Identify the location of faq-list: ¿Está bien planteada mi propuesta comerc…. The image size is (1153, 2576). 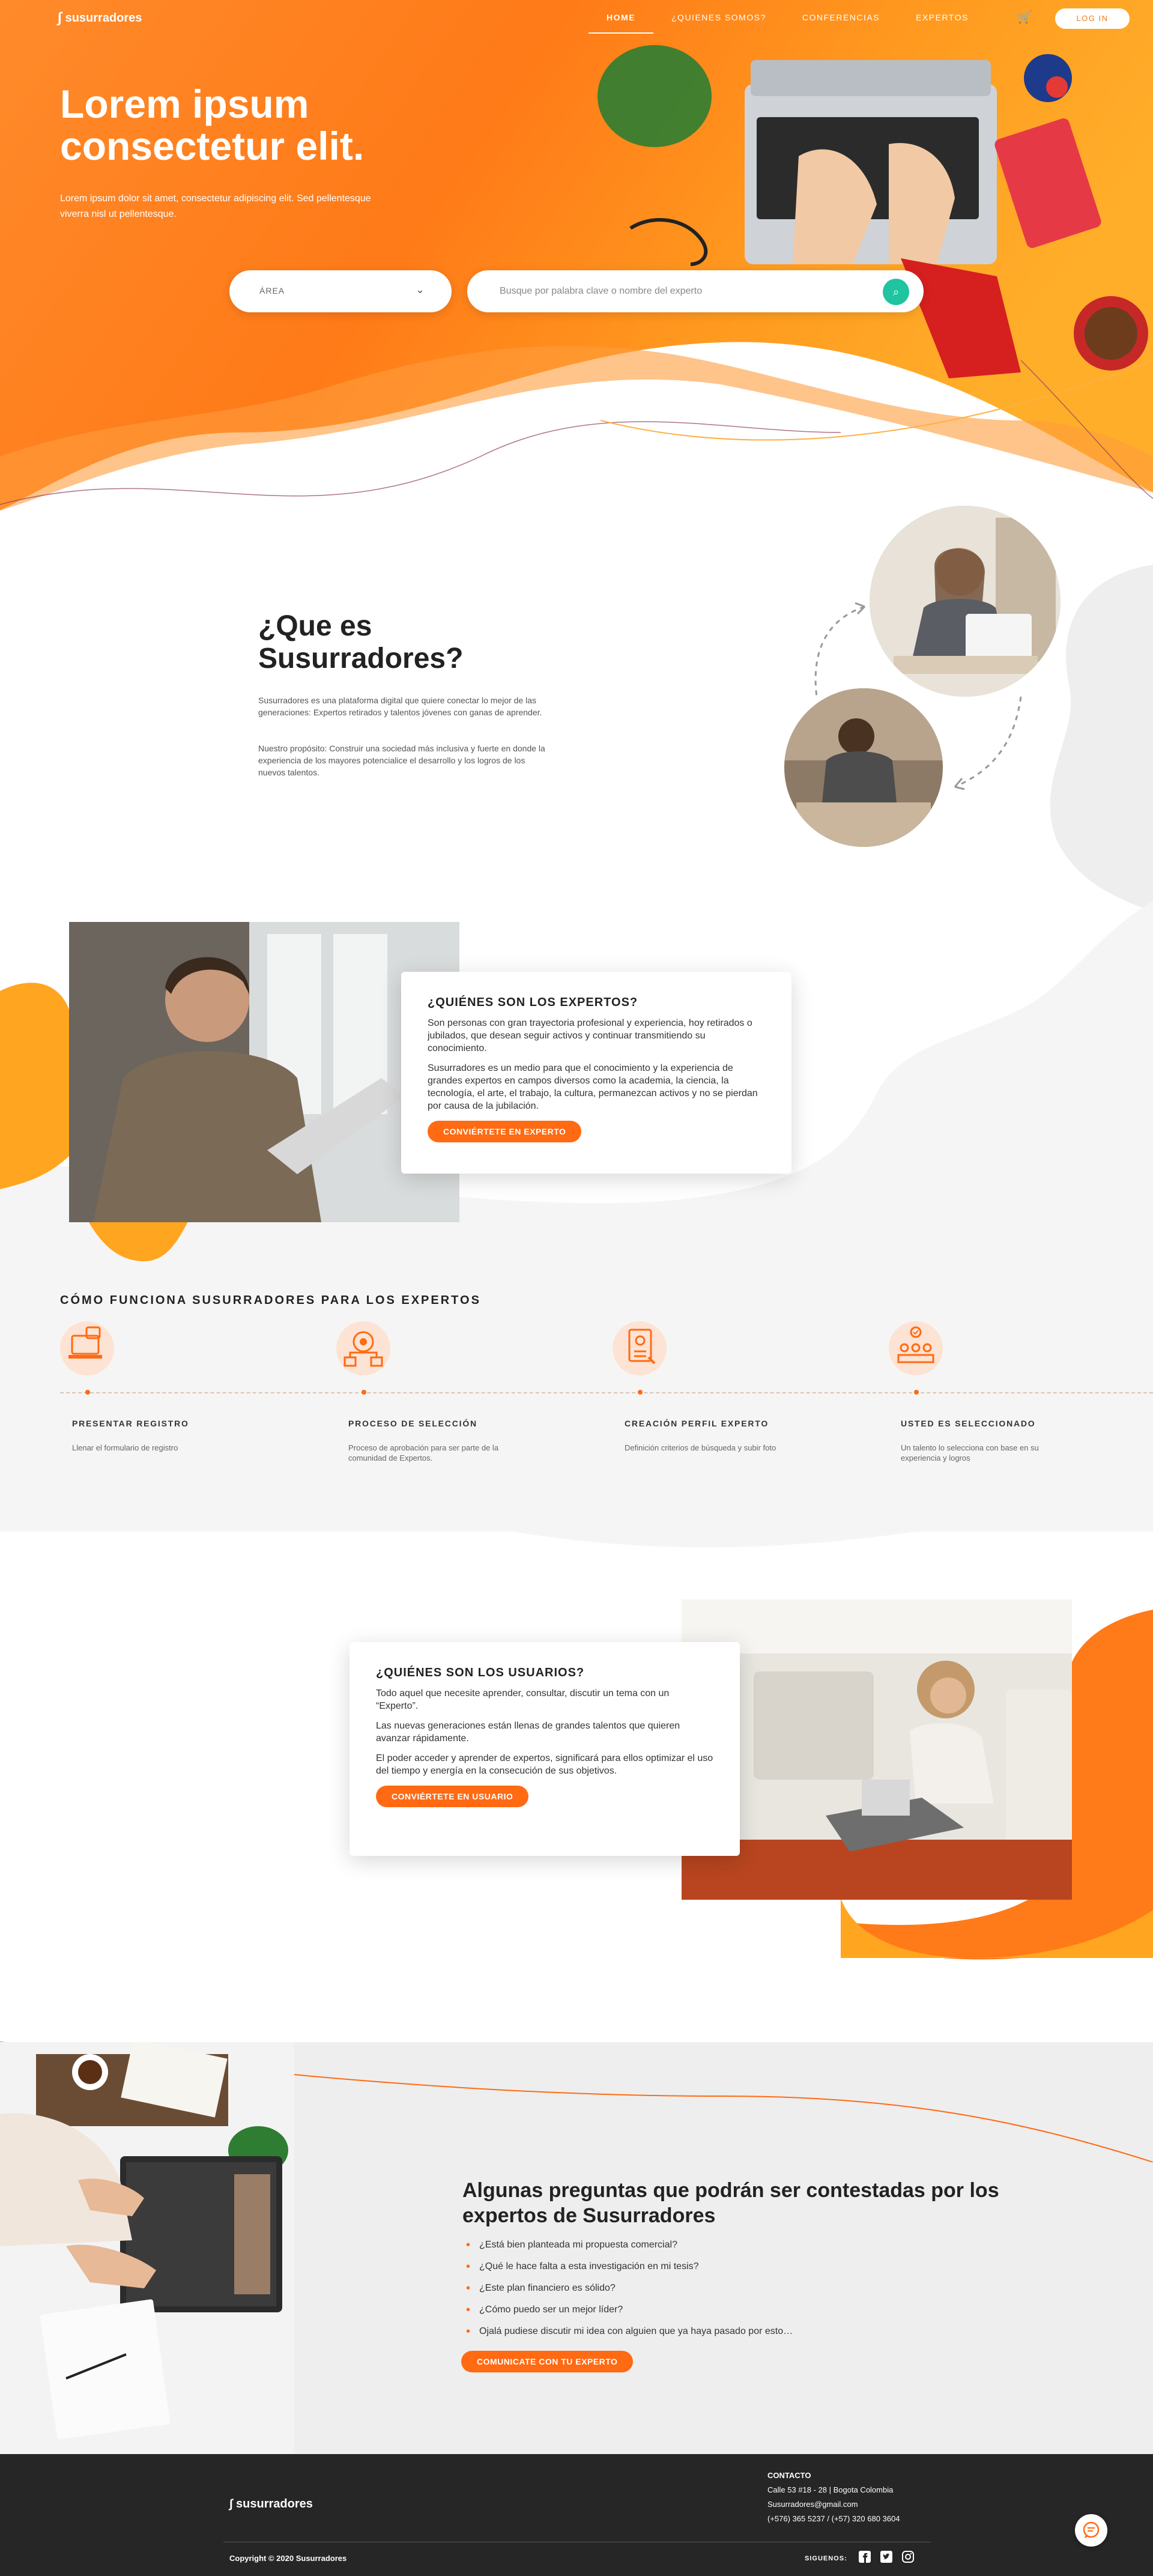
(629, 2288).